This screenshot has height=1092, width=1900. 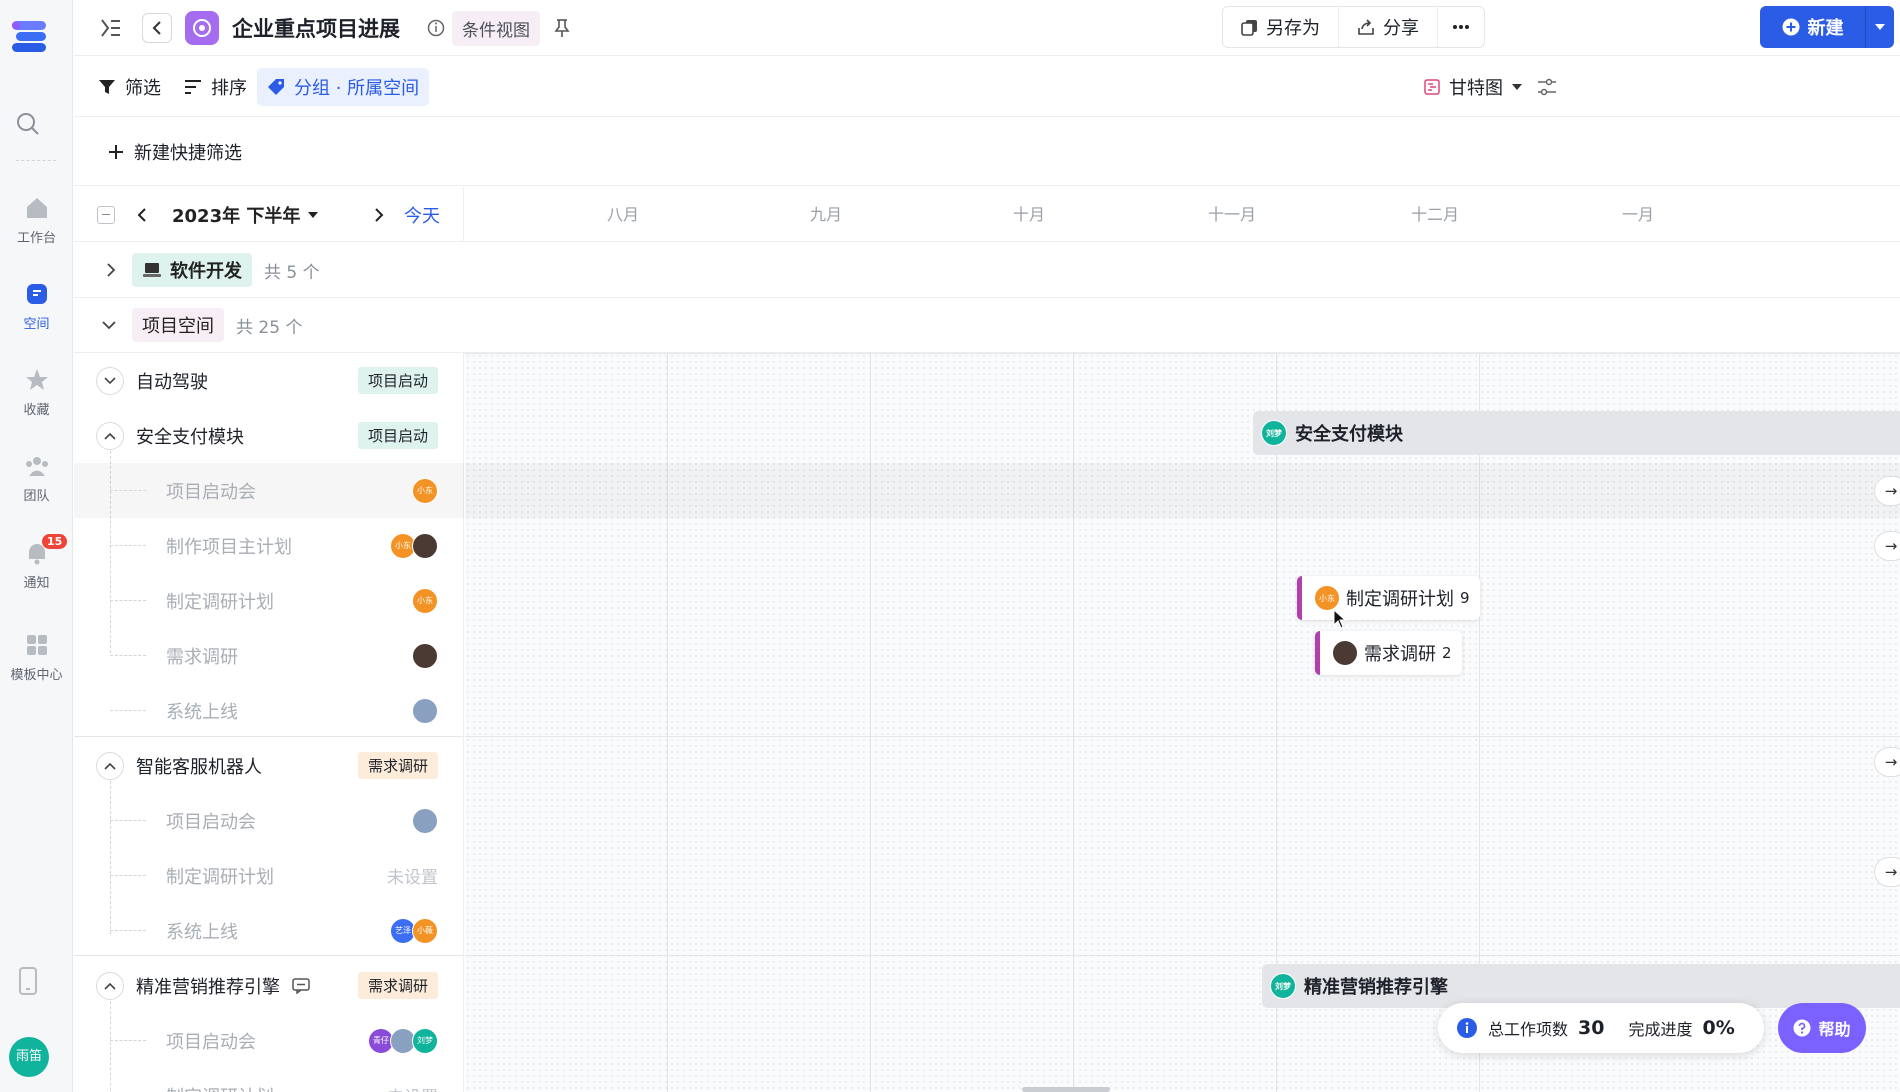 I want to click on new-button: 新建, so click(x=1827, y=27).